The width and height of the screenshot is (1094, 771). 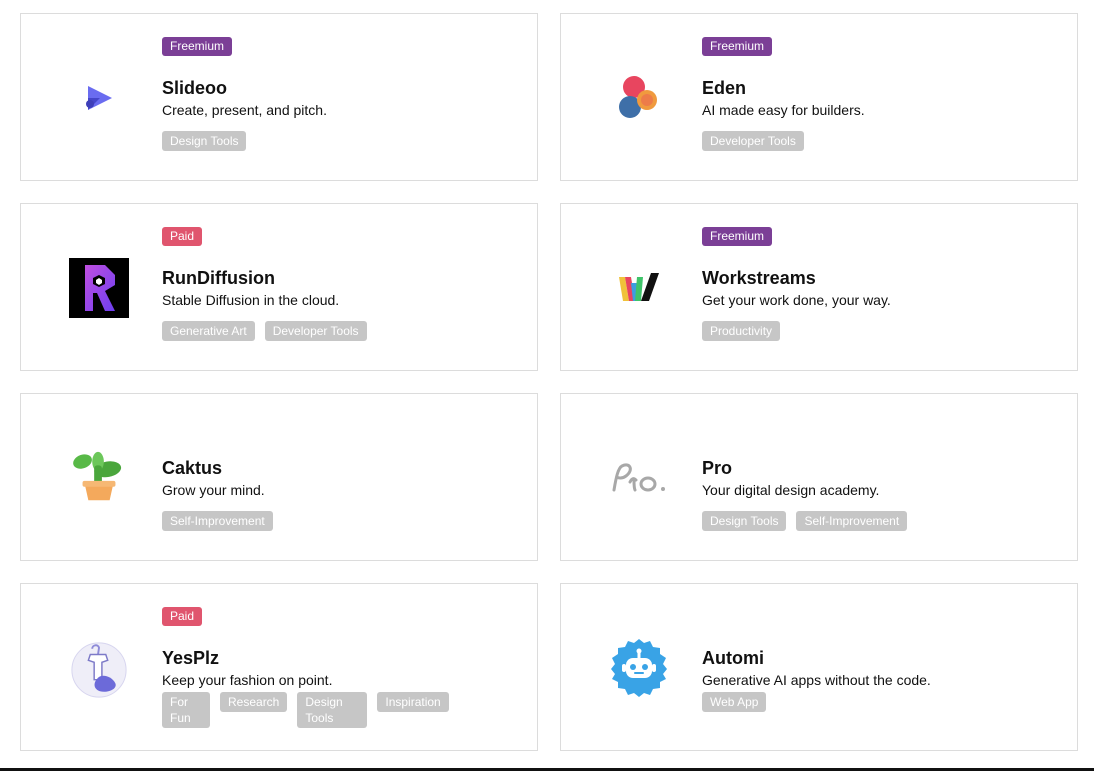 What do you see at coordinates (717, 468) in the screenshot?
I see `tool-name: Pro` at bounding box center [717, 468].